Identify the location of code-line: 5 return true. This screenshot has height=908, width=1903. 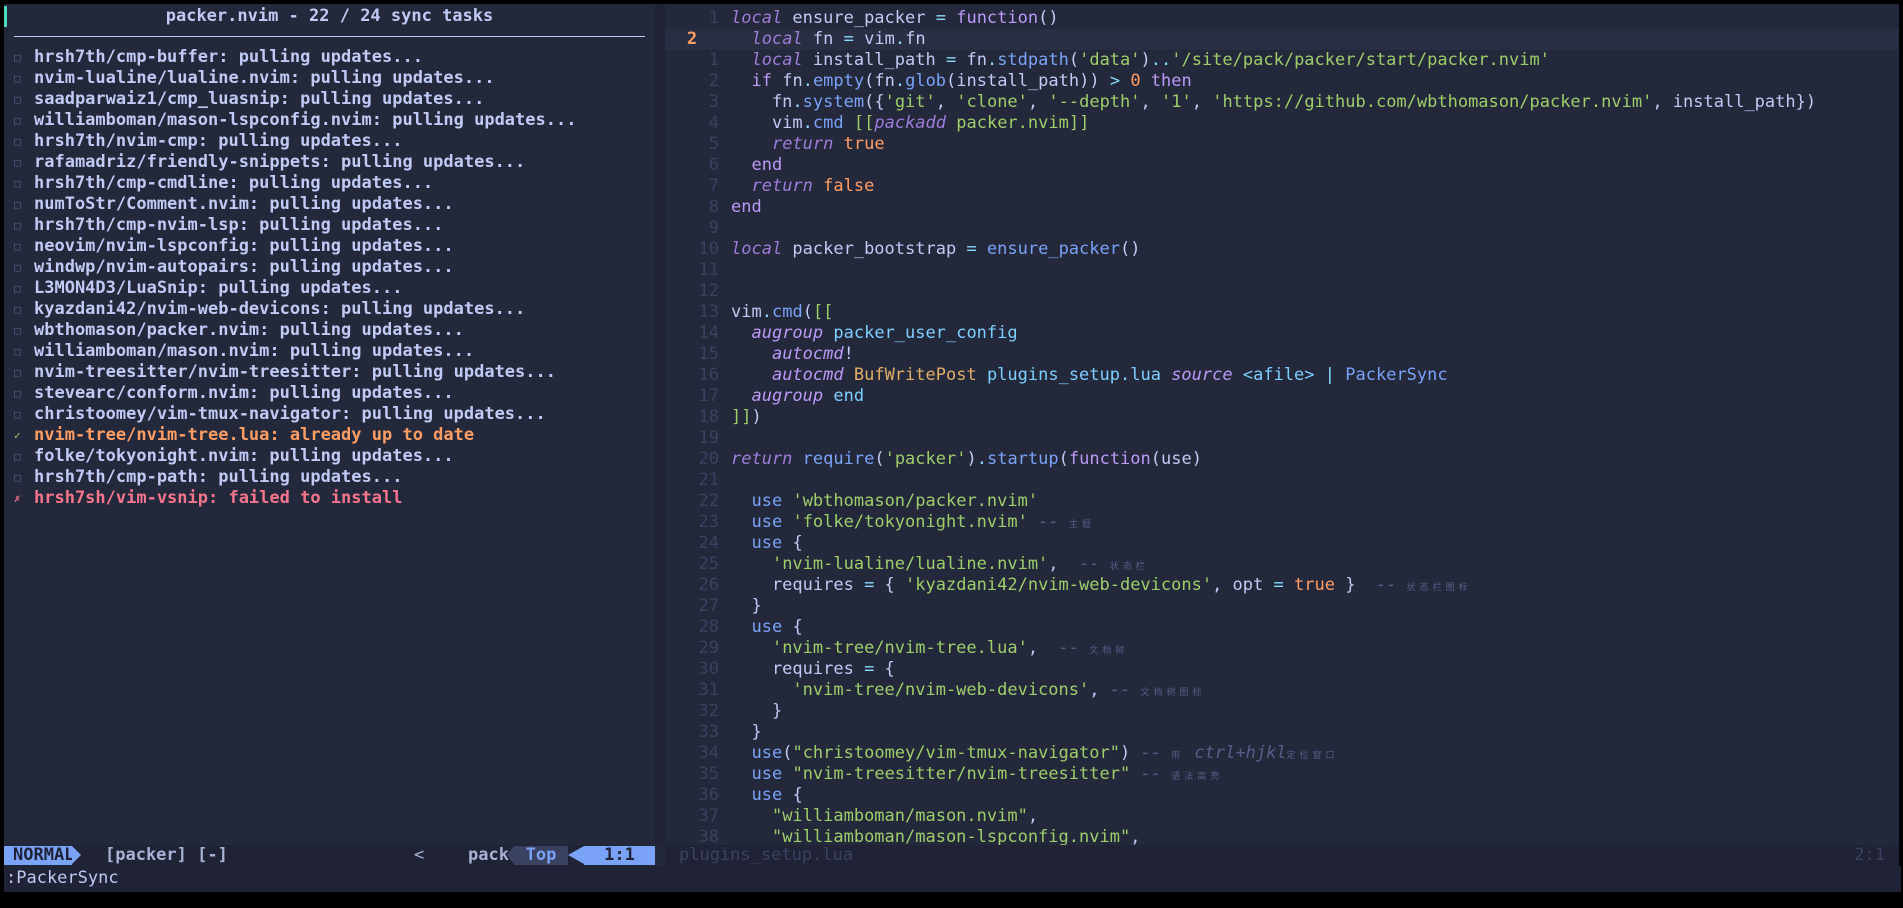
(1282, 144).